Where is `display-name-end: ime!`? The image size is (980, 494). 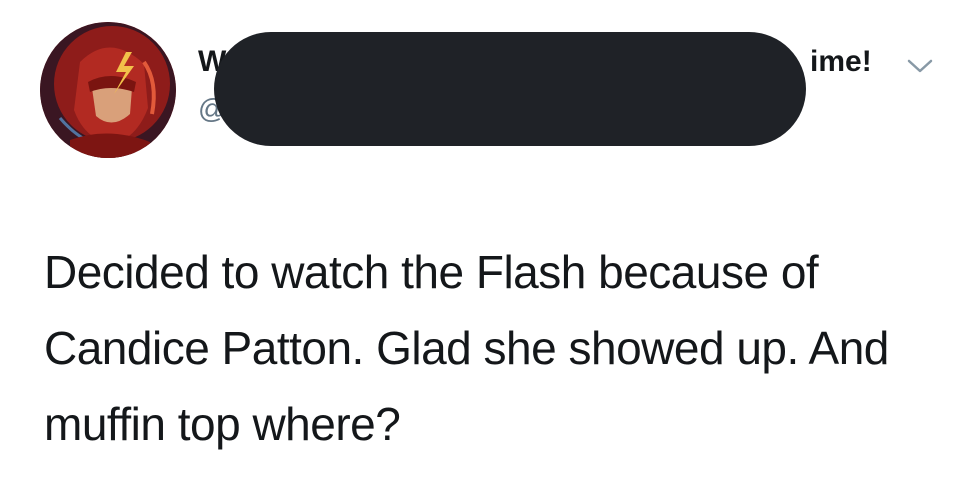
display-name-end: ime! is located at coordinates (841, 61).